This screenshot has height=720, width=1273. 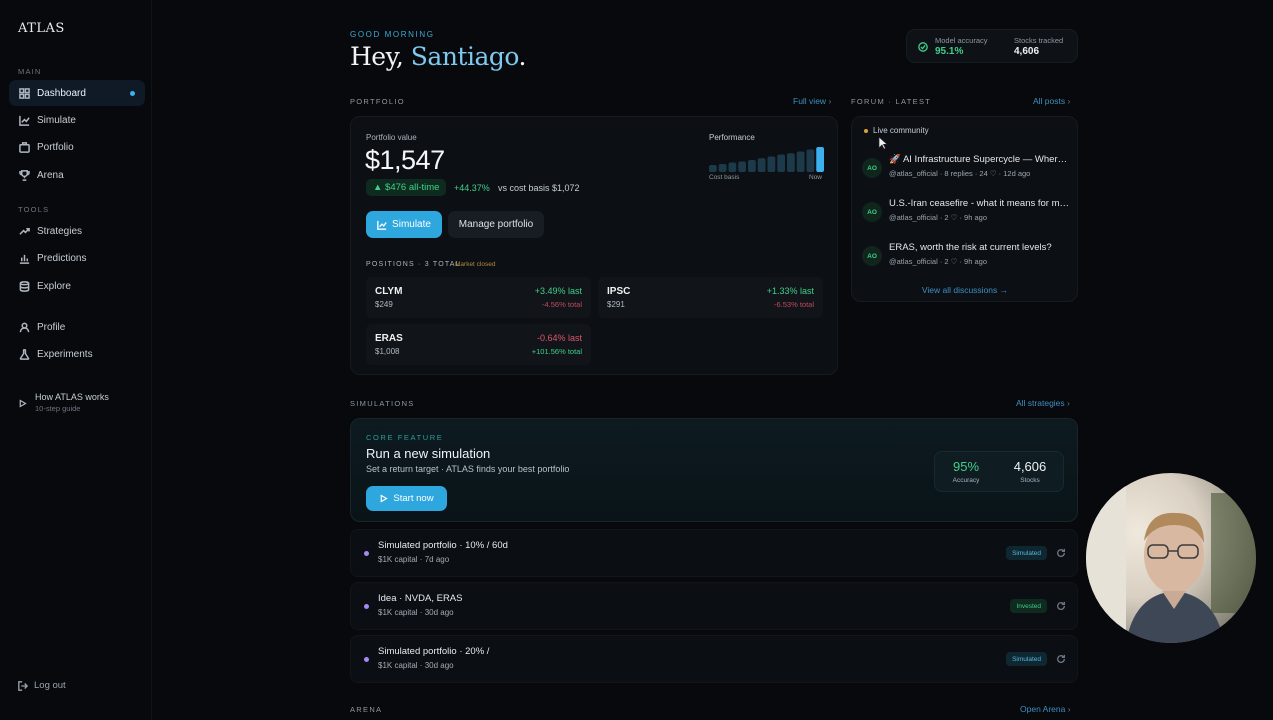 What do you see at coordinates (413, 498) in the screenshot?
I see `start-now-label: Start now` at bounding box center [413, 498].